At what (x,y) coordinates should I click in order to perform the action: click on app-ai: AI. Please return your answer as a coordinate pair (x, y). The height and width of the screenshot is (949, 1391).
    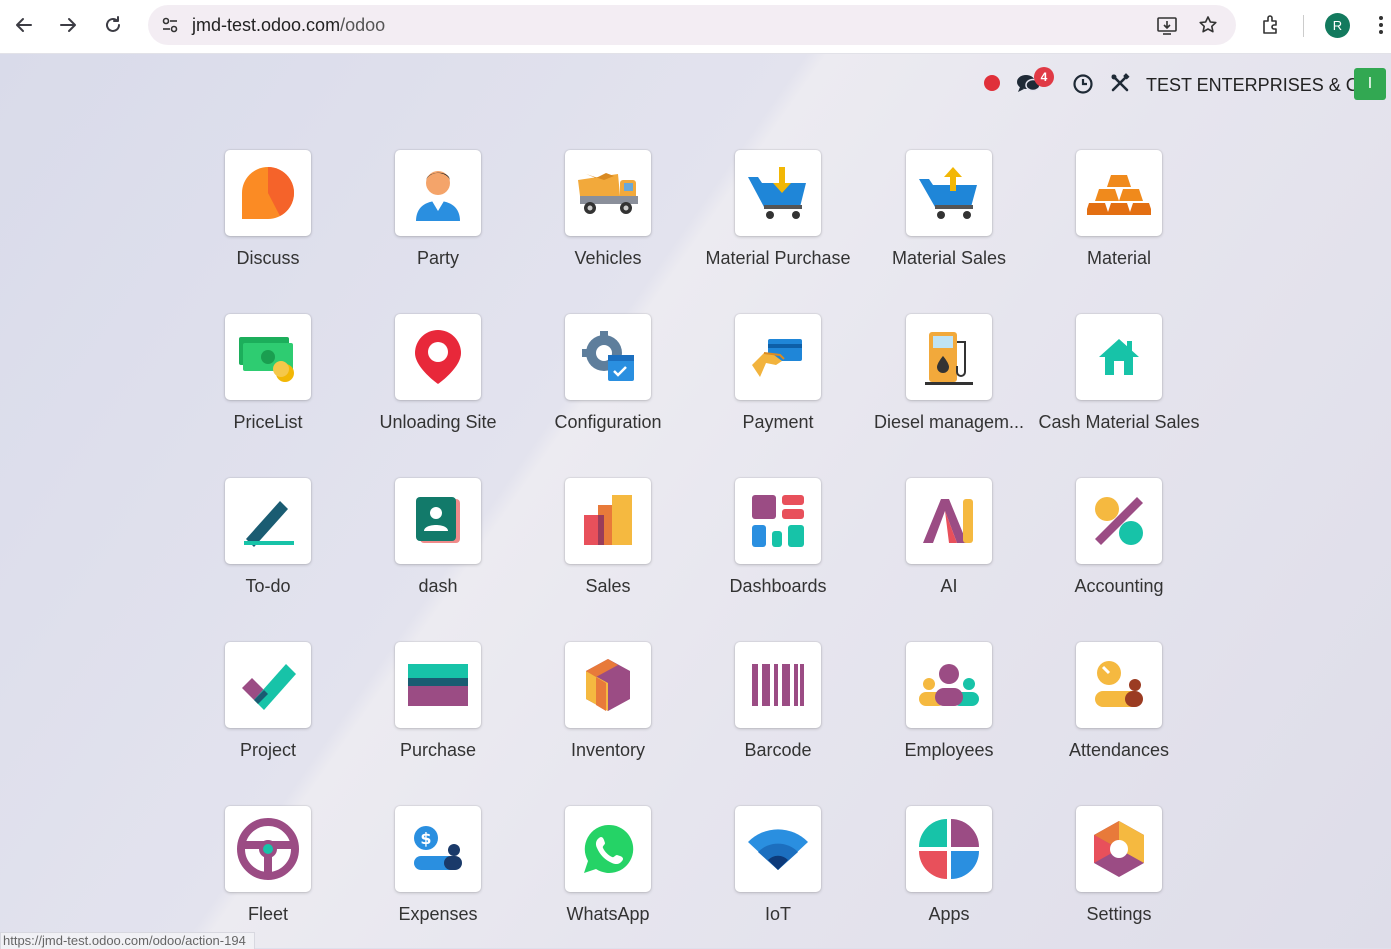
    Looking at the image, I should click on (949, 548).